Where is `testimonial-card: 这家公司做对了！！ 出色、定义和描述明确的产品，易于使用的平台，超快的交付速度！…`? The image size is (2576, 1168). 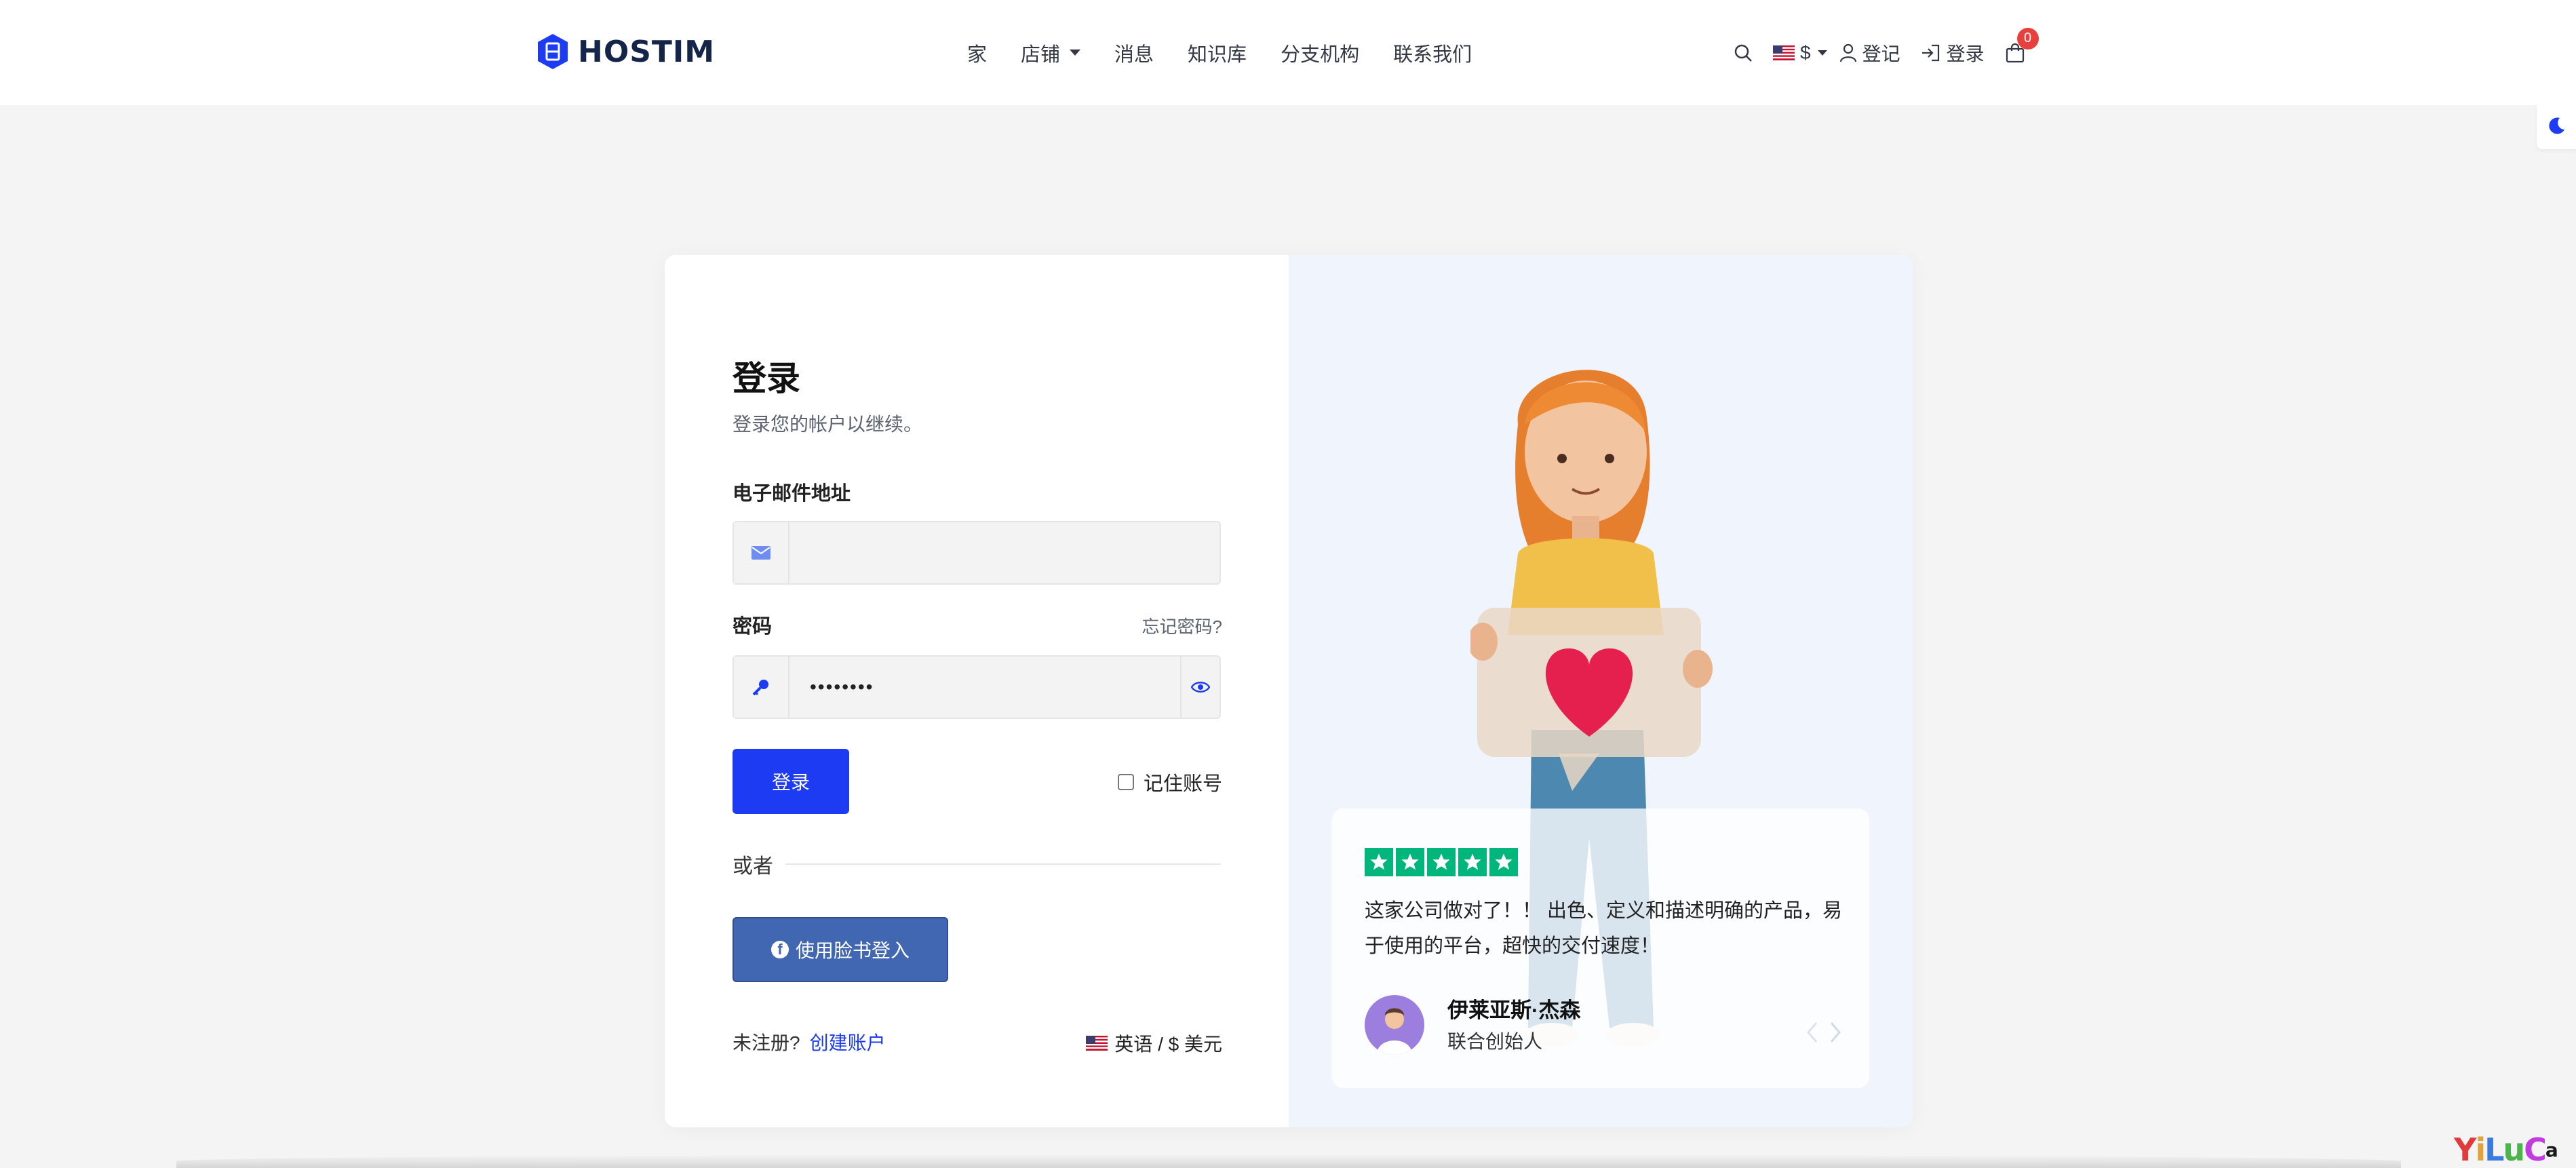 testimonial-card: 这家公司做对了！！ 出色、定义和描述明确的产品，易于使用的平台，超快的交付速度！… is located at coordinates (1600, 948).